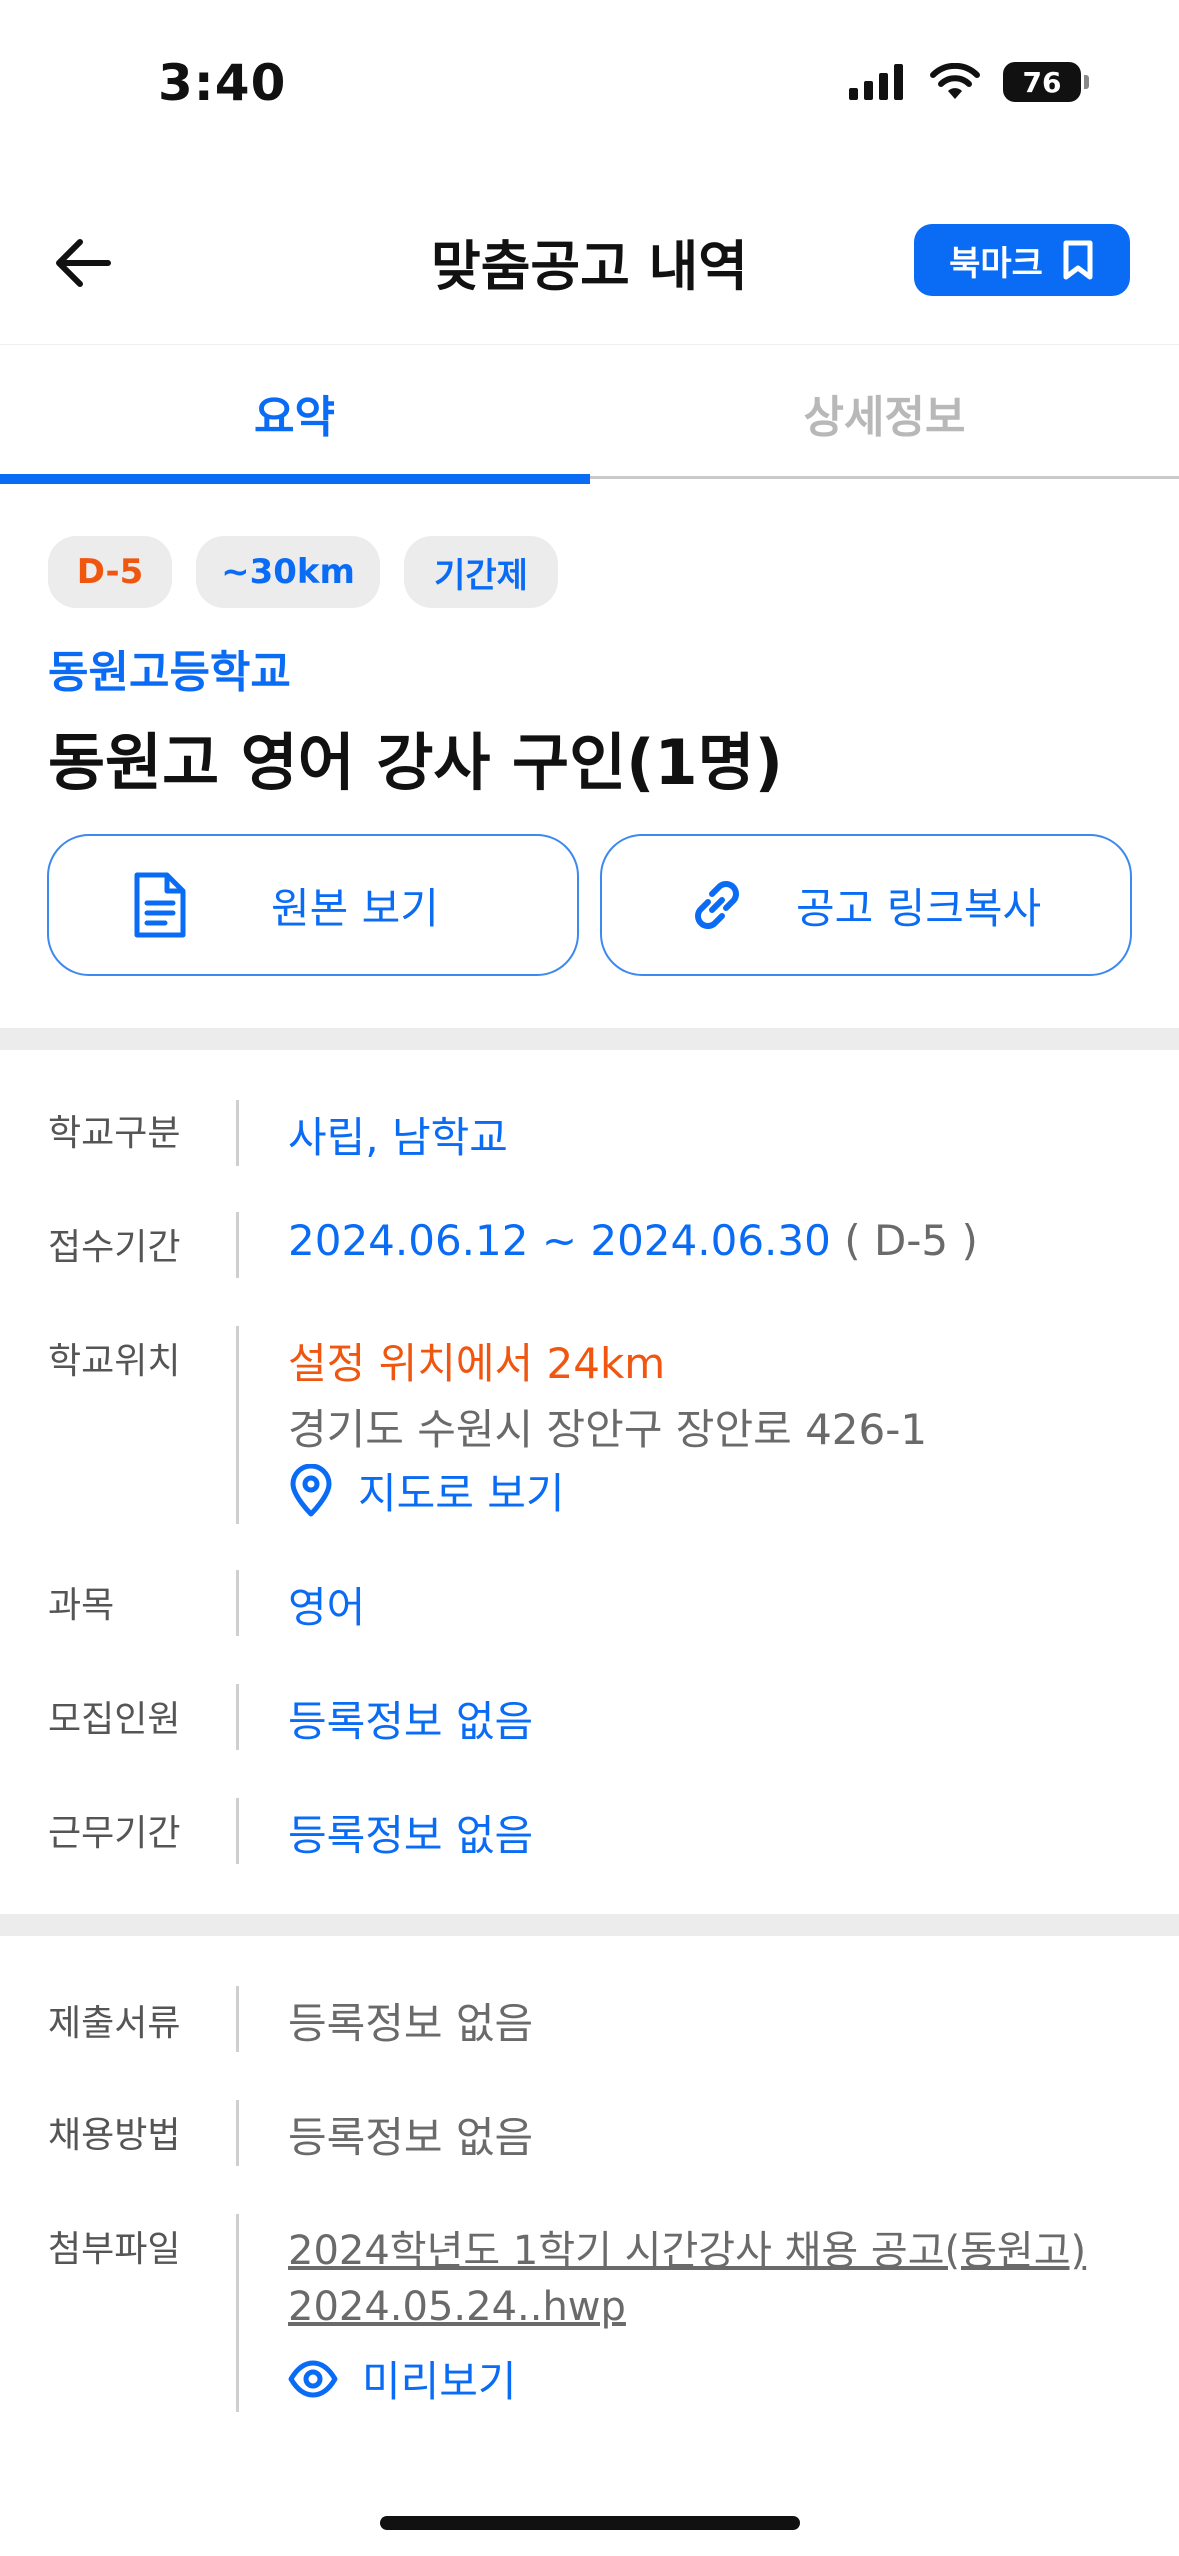 The width and height of the screenshot is (1179, 2556). Describe the element at coordinates (294, 413) in the screenshot. I see `tab-summary: 요약` at that location.